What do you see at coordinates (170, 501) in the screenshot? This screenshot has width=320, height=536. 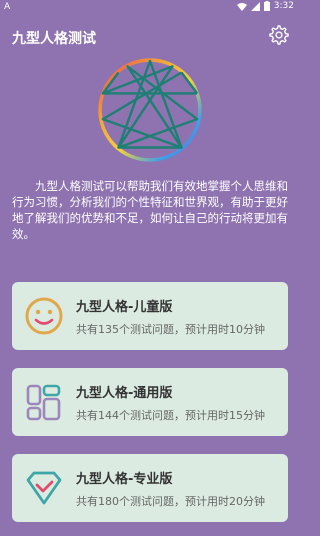 I see `card-description: 共有180个测试问题，预计用时20分钟` at bounding box center [170, 501].